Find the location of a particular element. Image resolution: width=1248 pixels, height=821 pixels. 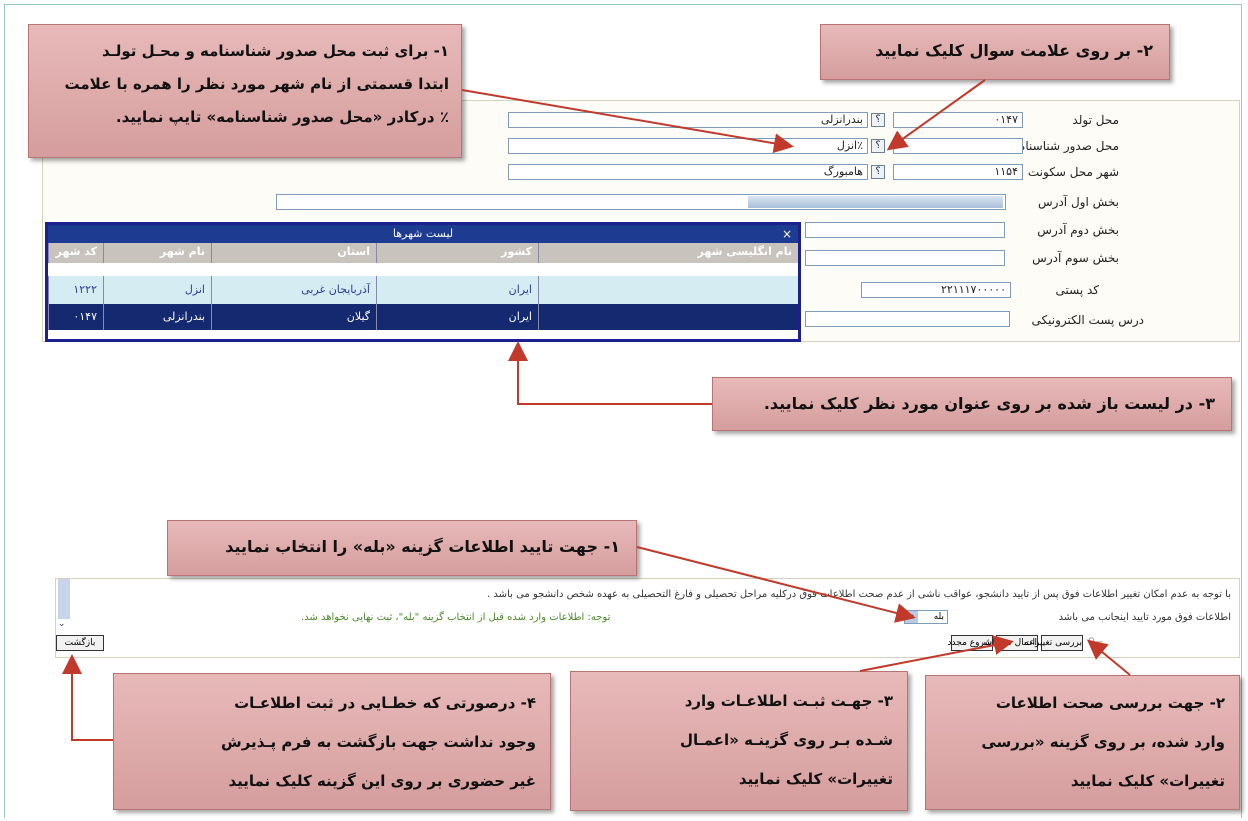

arrow-step1-bottom is located at coordinates (776, 584).